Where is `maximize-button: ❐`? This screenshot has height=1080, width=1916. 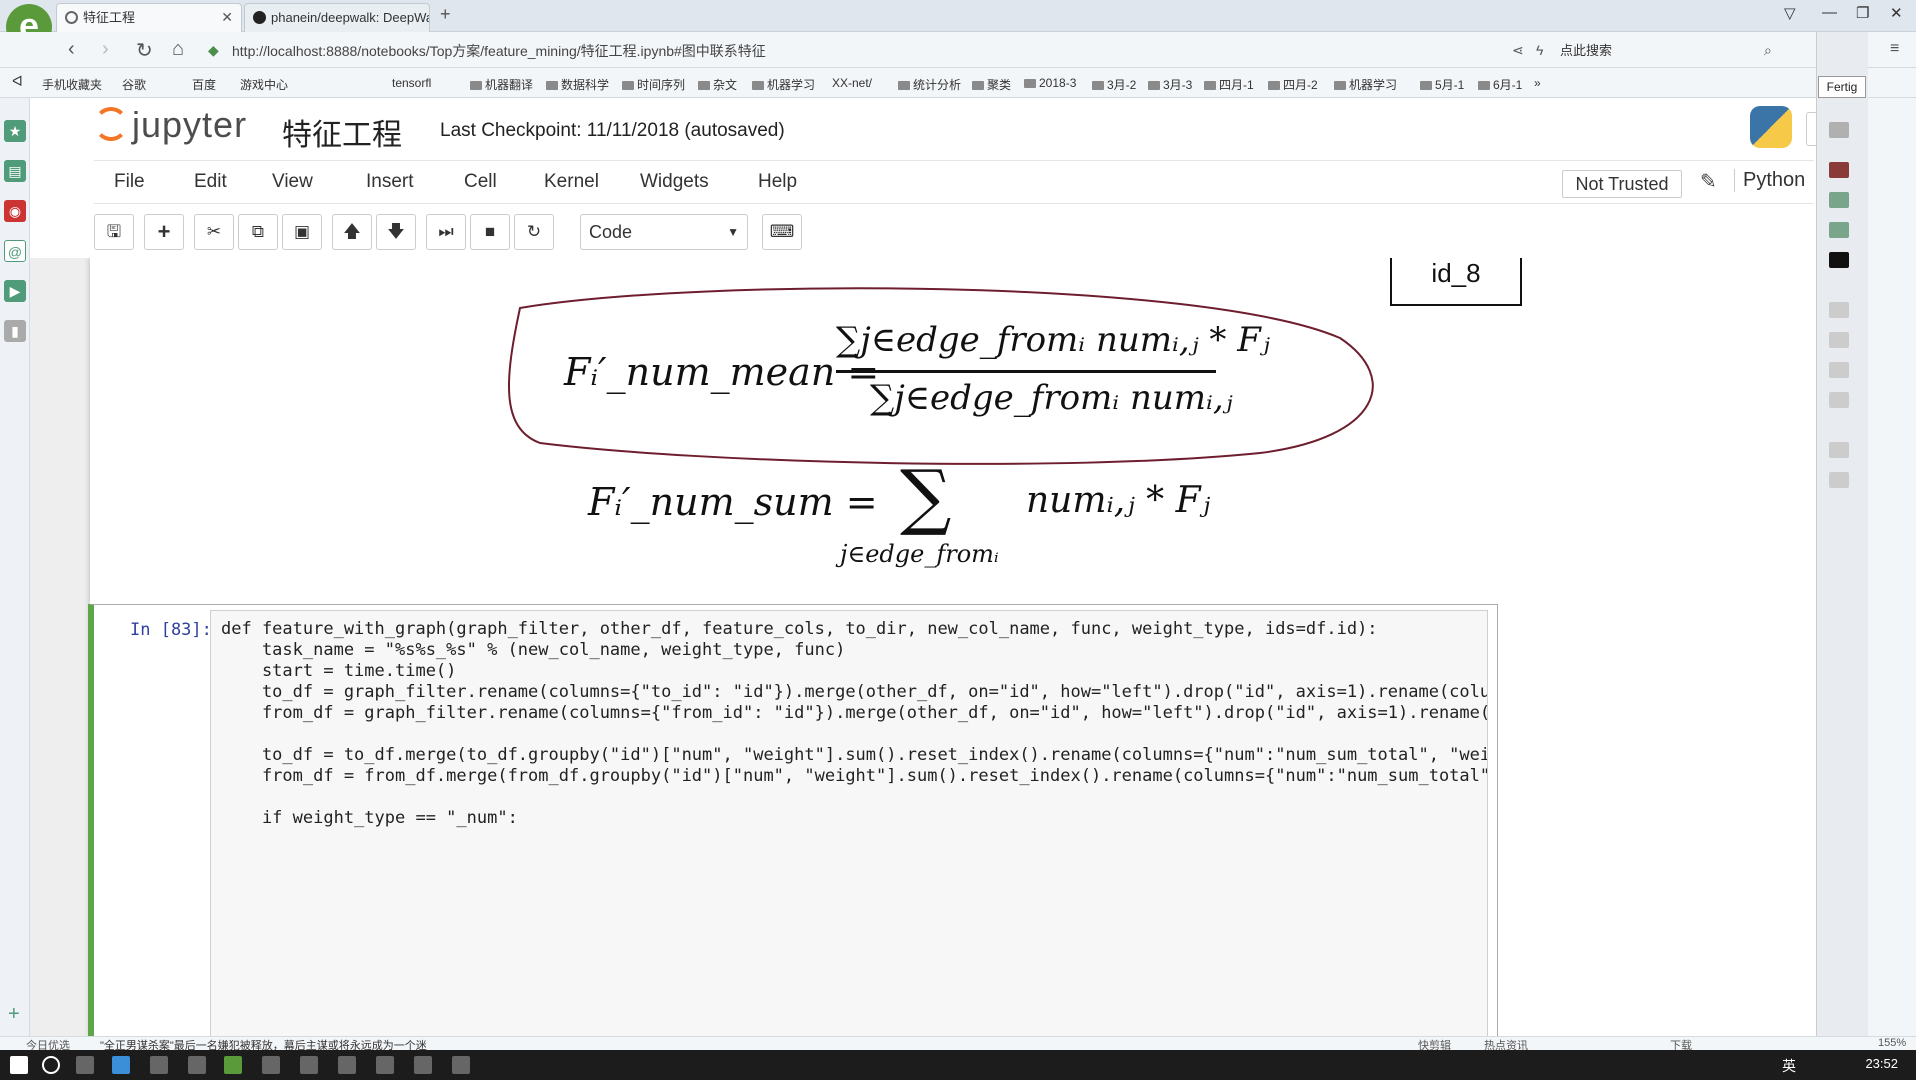
maximize-button: ❐ is located at coordinates (1862, 13).